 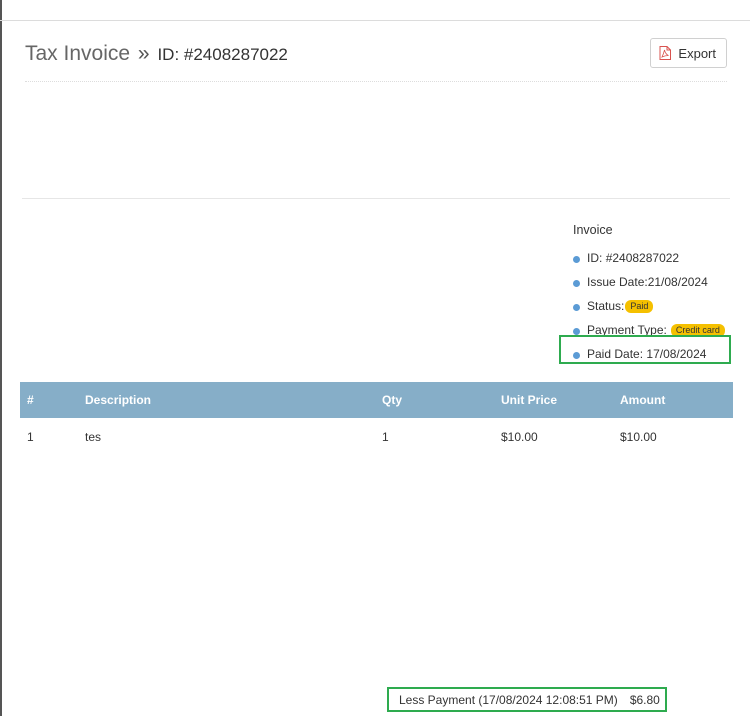 I want to click on section-divider, so click(x=376, y=198).